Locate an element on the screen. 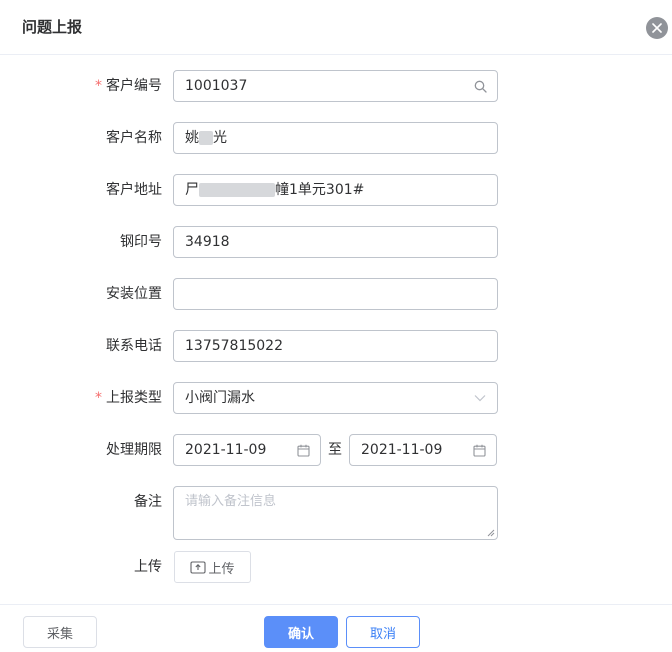 The height and width of the screenshot is (652, 672). row-deadline: 处理期限 2021-11-09 至 2021-11-09 is located at coordinates (336, 450).